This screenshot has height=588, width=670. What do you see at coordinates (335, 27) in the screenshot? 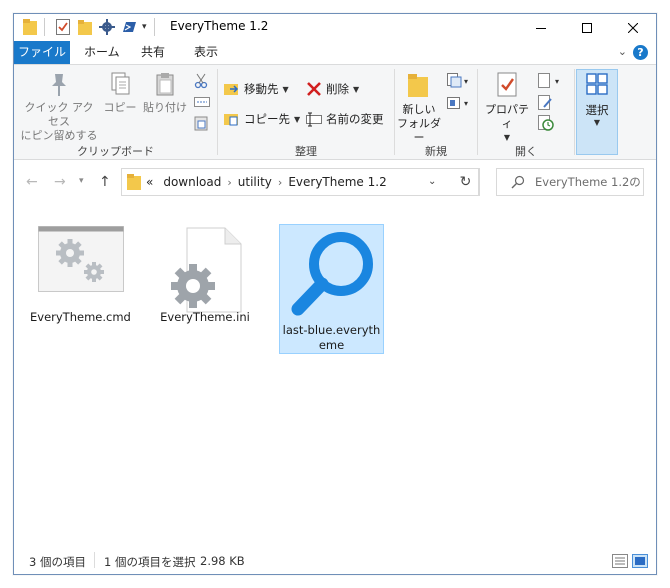
I see `title-bar: ▾ EveryTheme 1.2` at bounding box center [335, 27].